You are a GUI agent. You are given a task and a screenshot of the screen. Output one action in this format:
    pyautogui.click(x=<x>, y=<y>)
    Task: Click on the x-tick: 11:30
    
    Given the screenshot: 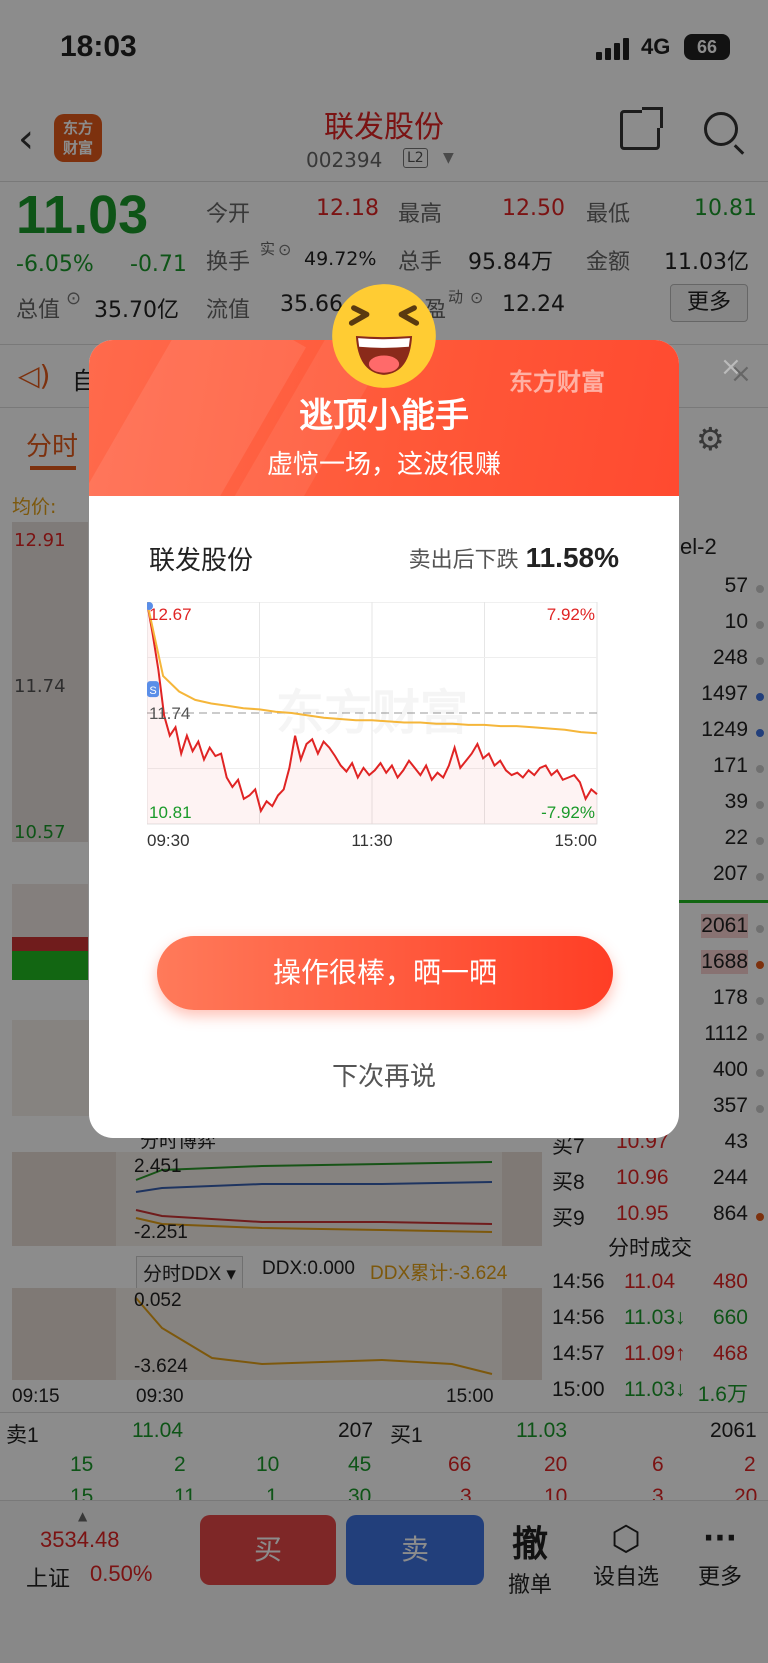 What is the action you would take?
    pyautogui.click(x=371, y=840)
    